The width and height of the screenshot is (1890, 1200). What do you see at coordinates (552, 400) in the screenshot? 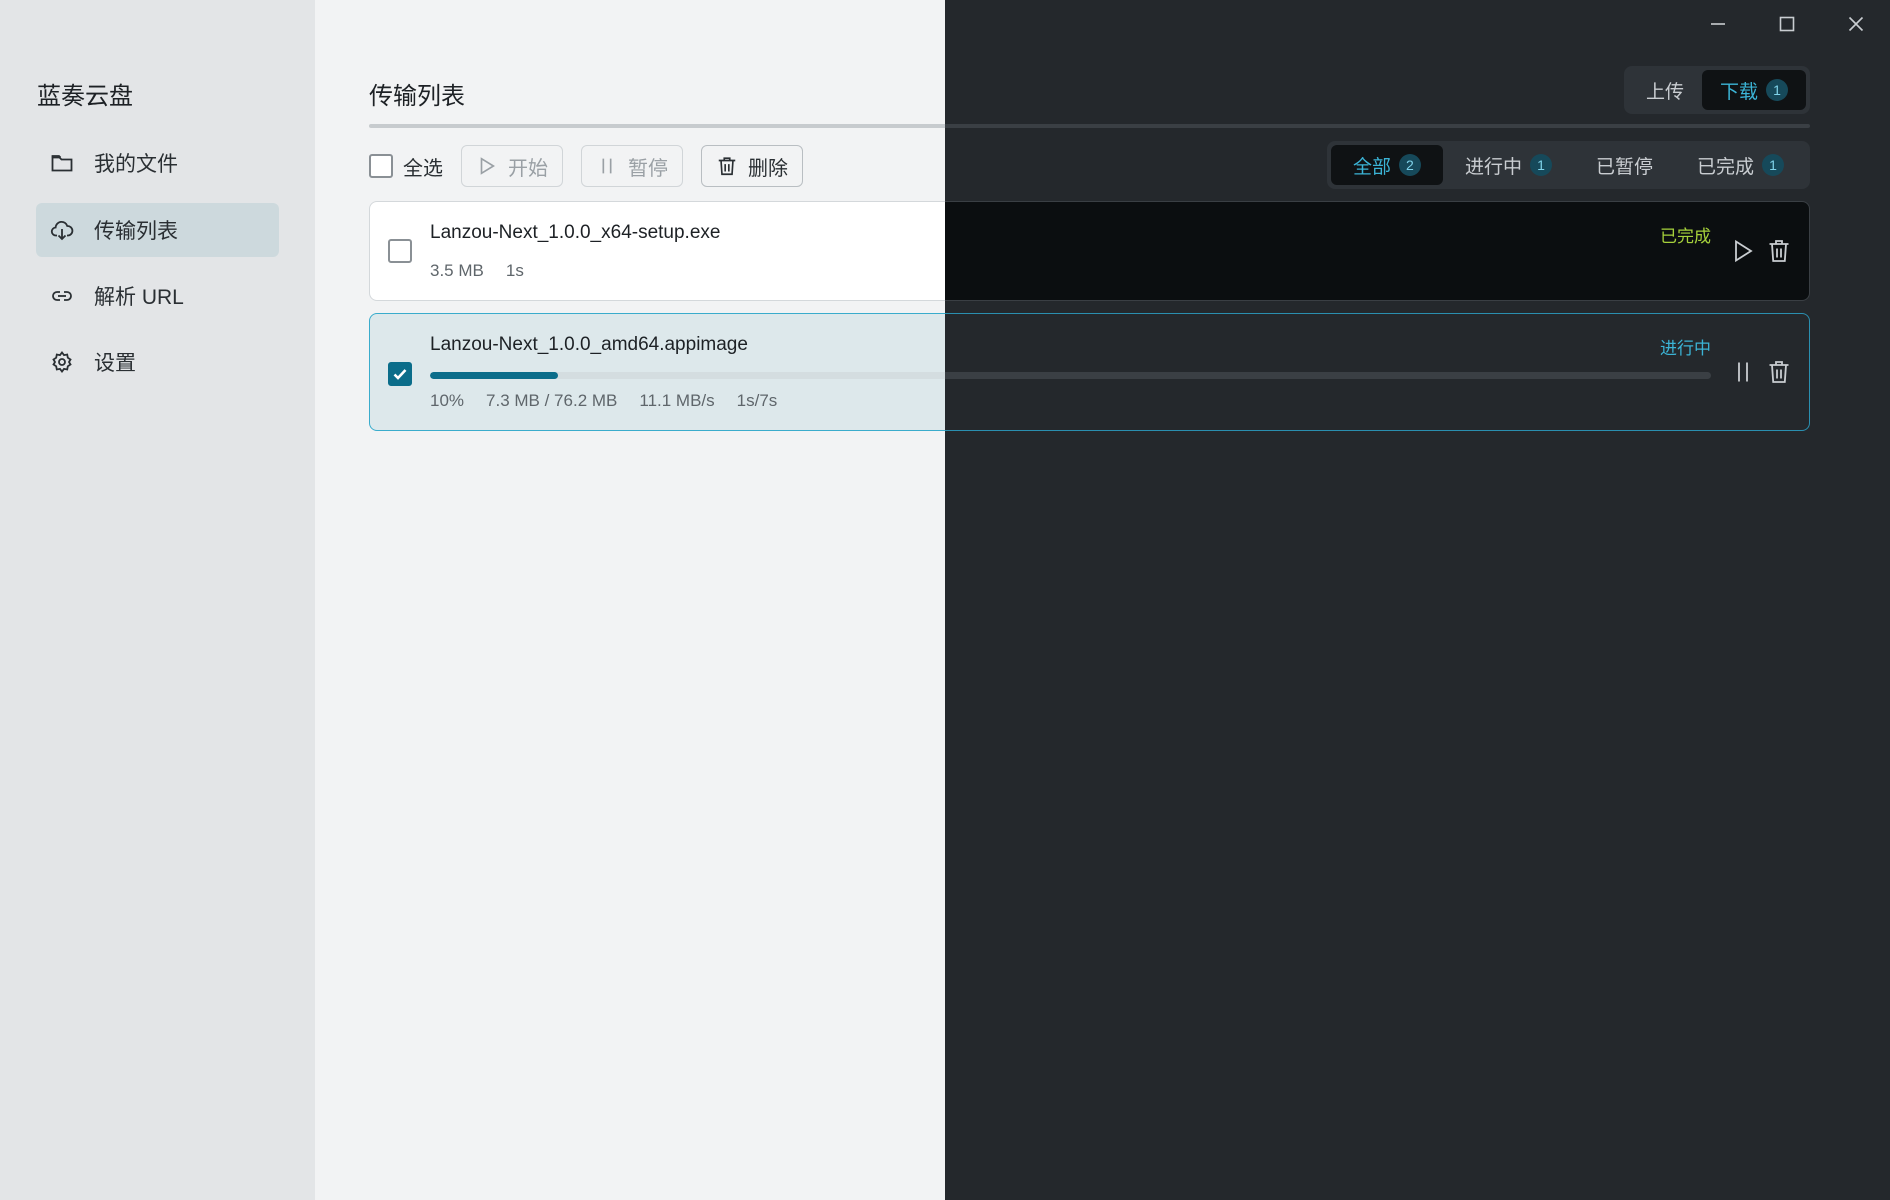
I see `task-transferred: 7.3 MB / 76.2 MB` at bounding box center [552, 400].